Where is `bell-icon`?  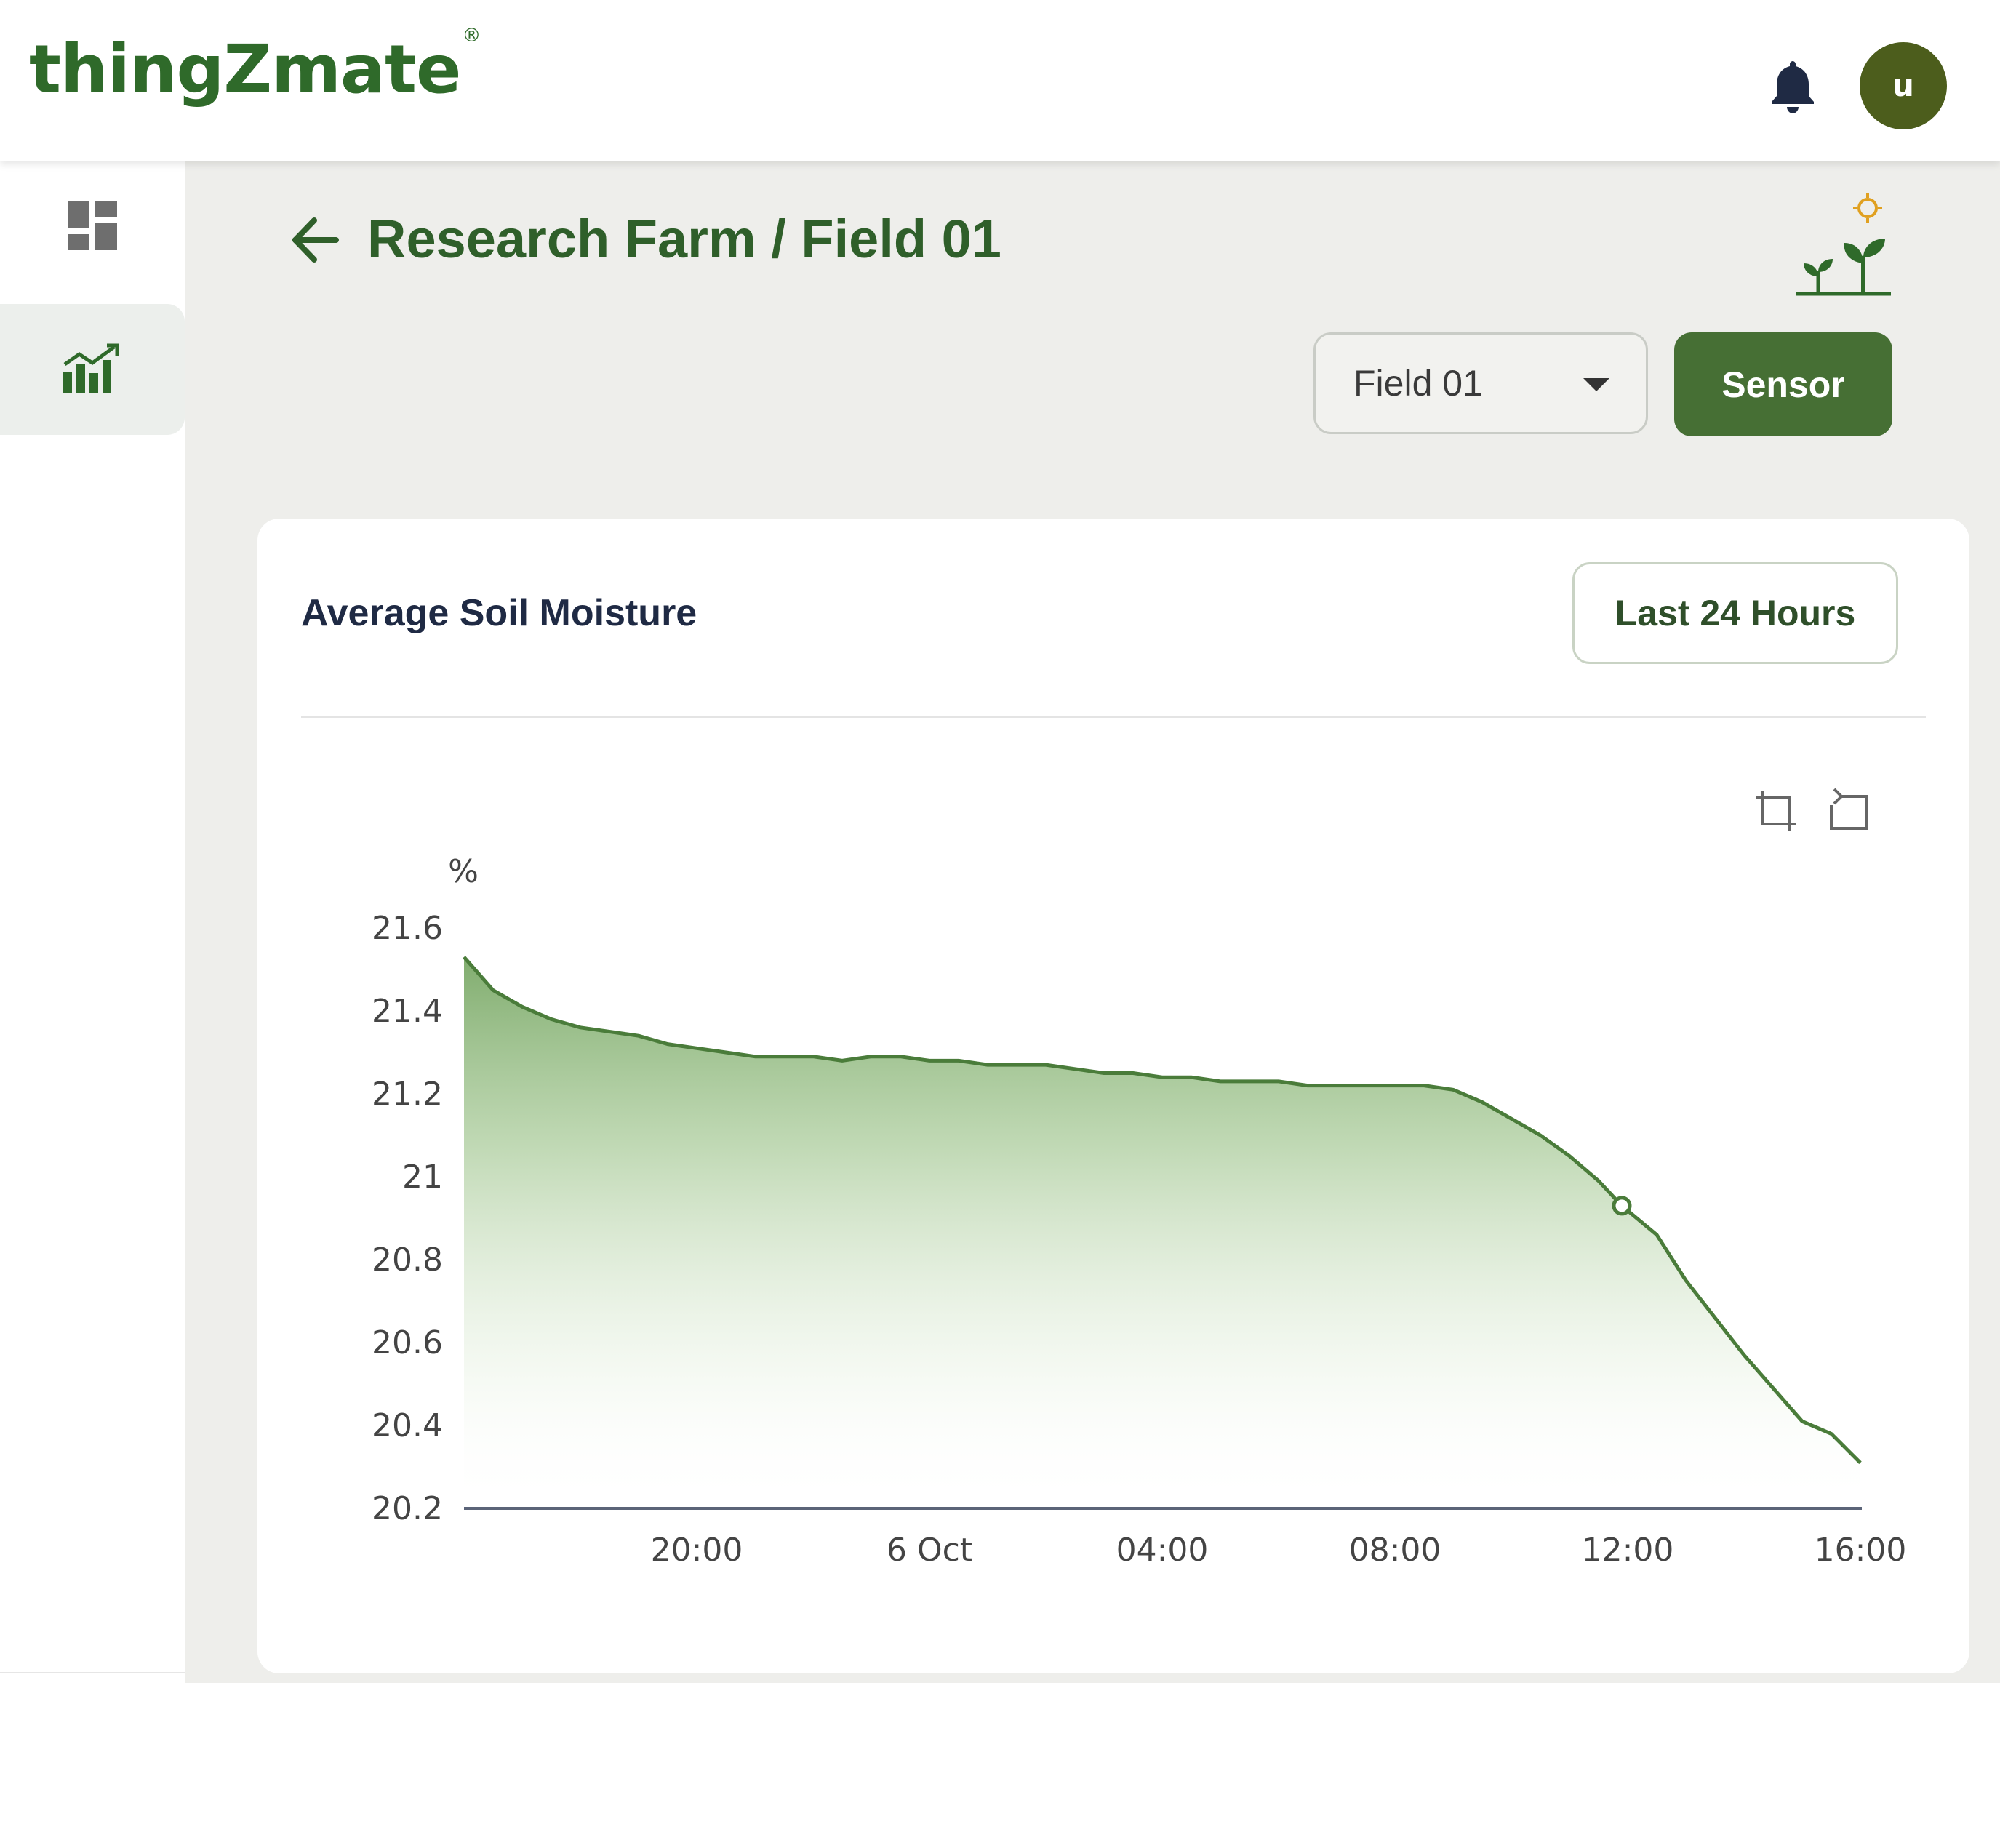 bell-icon is located at coordinates (1792, 86).